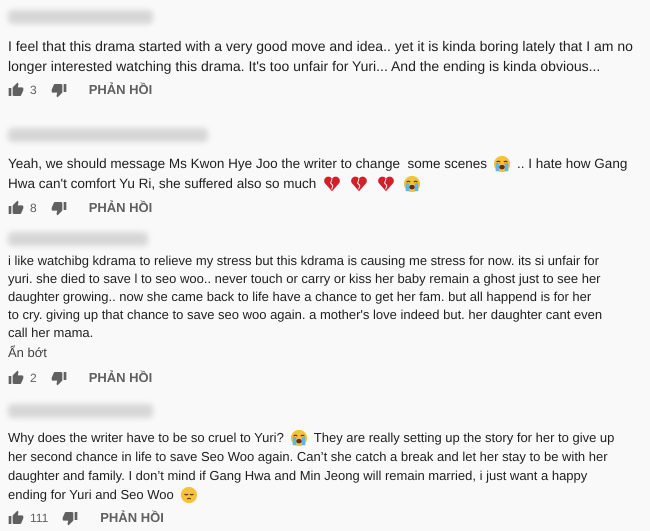 This screenshot has width=650, height=531. Describe the element at coordinates (464, 438) in the screenshot. I see `comment-text: They are really setting up the story for her to give up` at that location.